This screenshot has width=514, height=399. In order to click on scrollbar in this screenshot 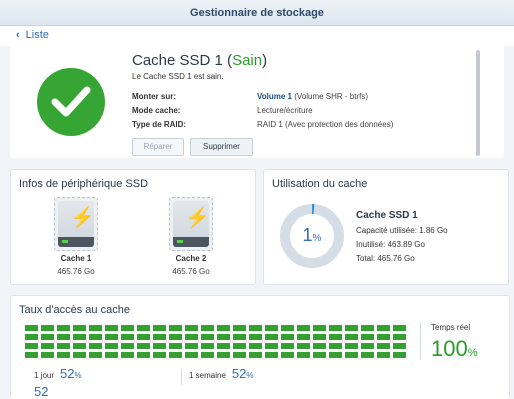, I will do `click(478, 103)`.